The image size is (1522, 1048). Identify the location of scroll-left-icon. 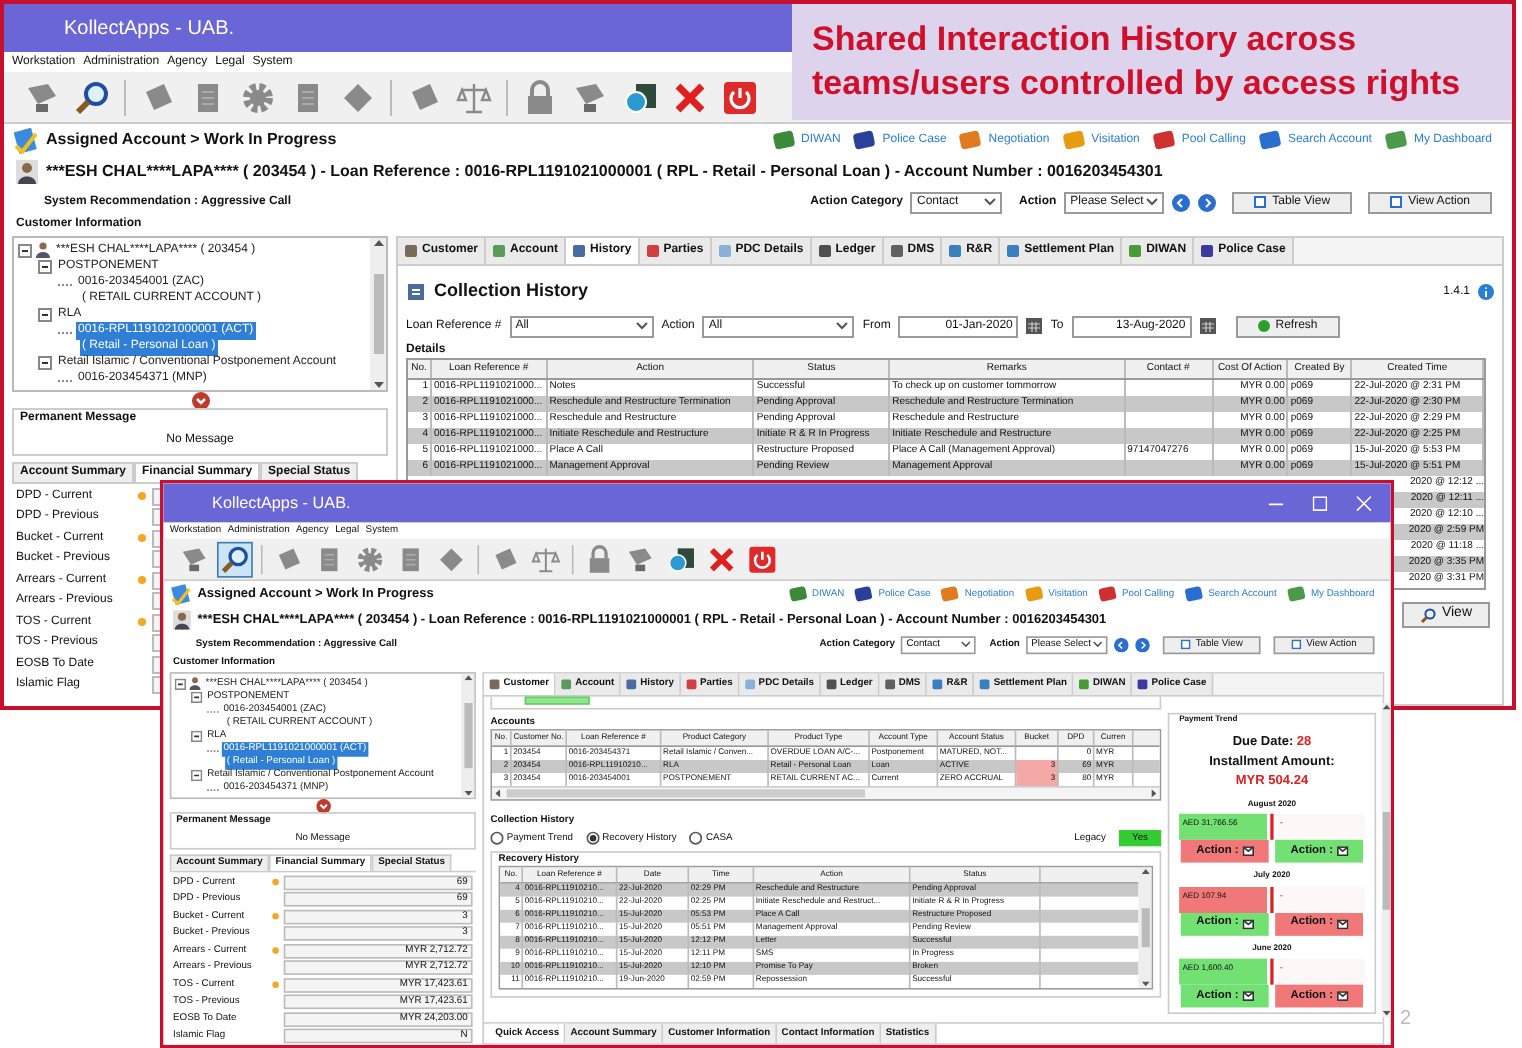
(498, 793).